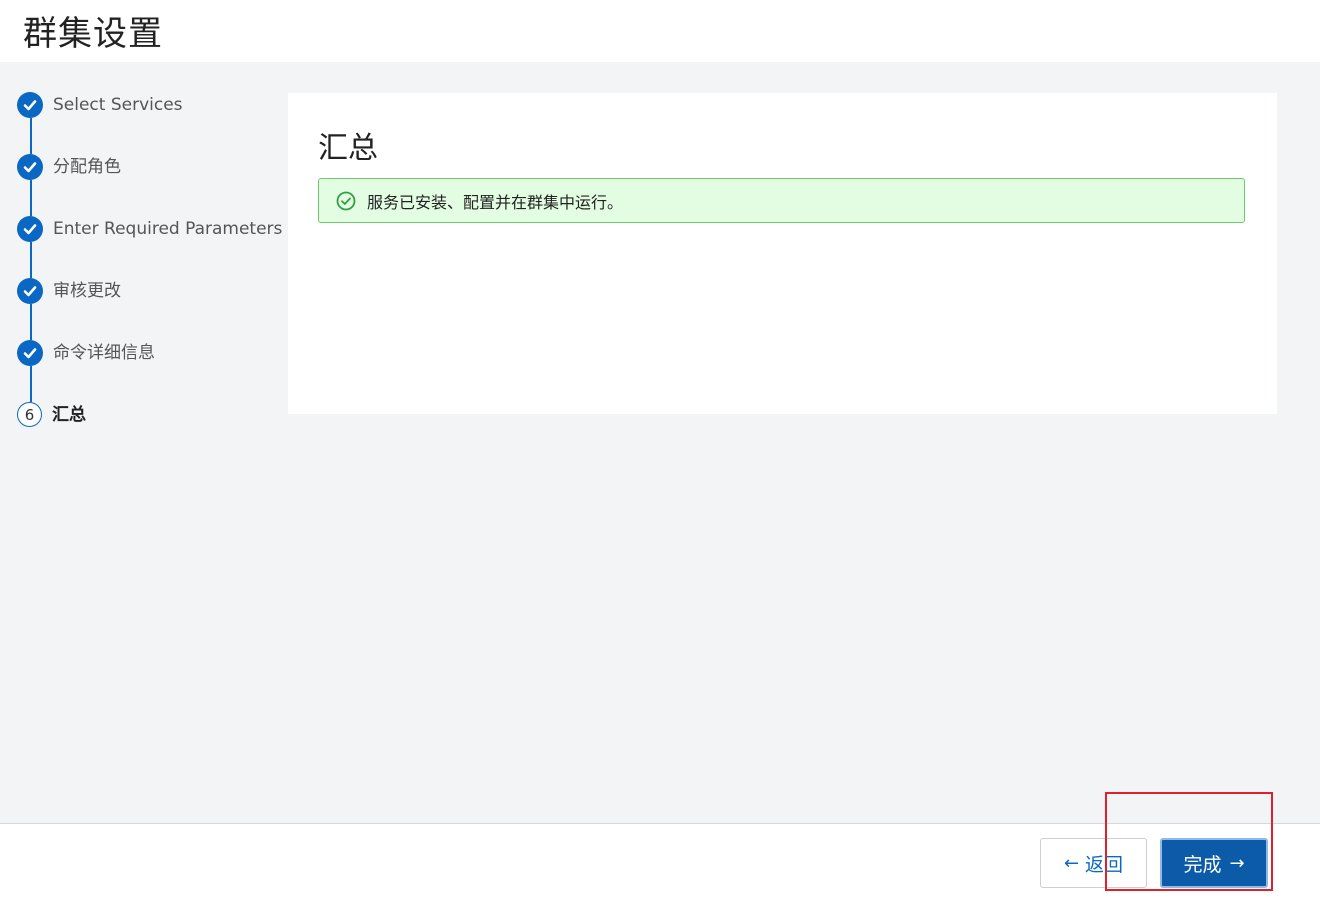  I want to click on step-number-badge: 6, so click(29, 414).